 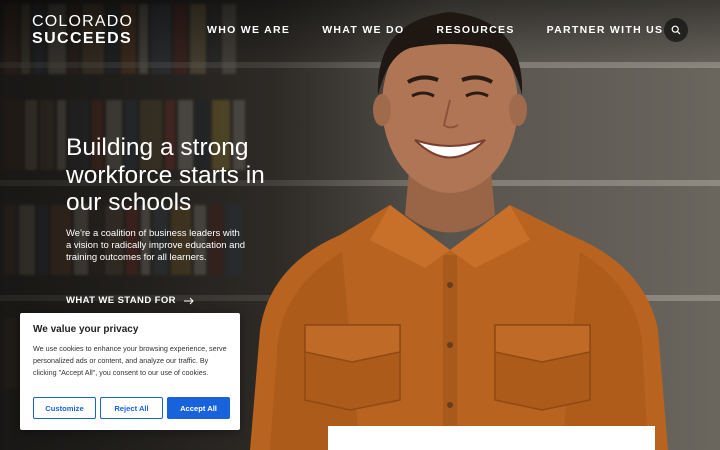 What do you see at coordinates (363, 30) in the screenshot?
I see `nav-what-we-do: WHAT WE DO` at bounding box center [363, 30].